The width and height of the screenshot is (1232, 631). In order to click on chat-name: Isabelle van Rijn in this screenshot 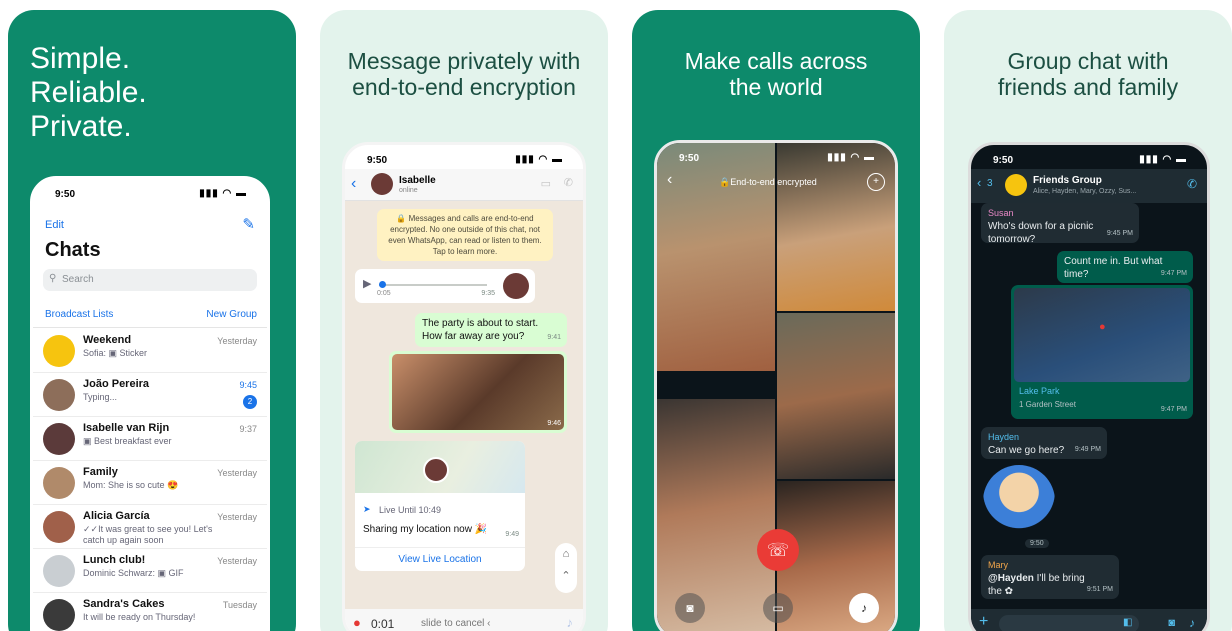, I will do `click(126, 428)`.